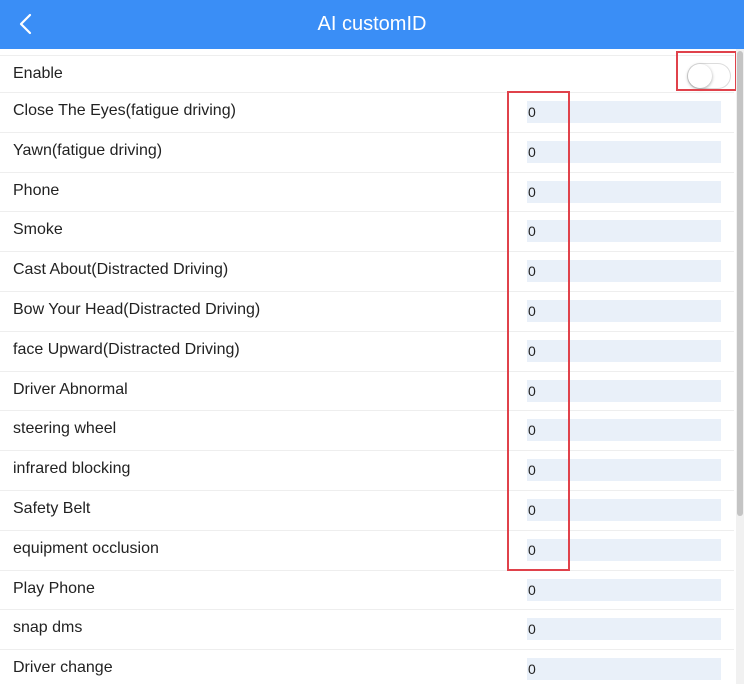  I want to click on row-label: Smoke, so click(38, 230).